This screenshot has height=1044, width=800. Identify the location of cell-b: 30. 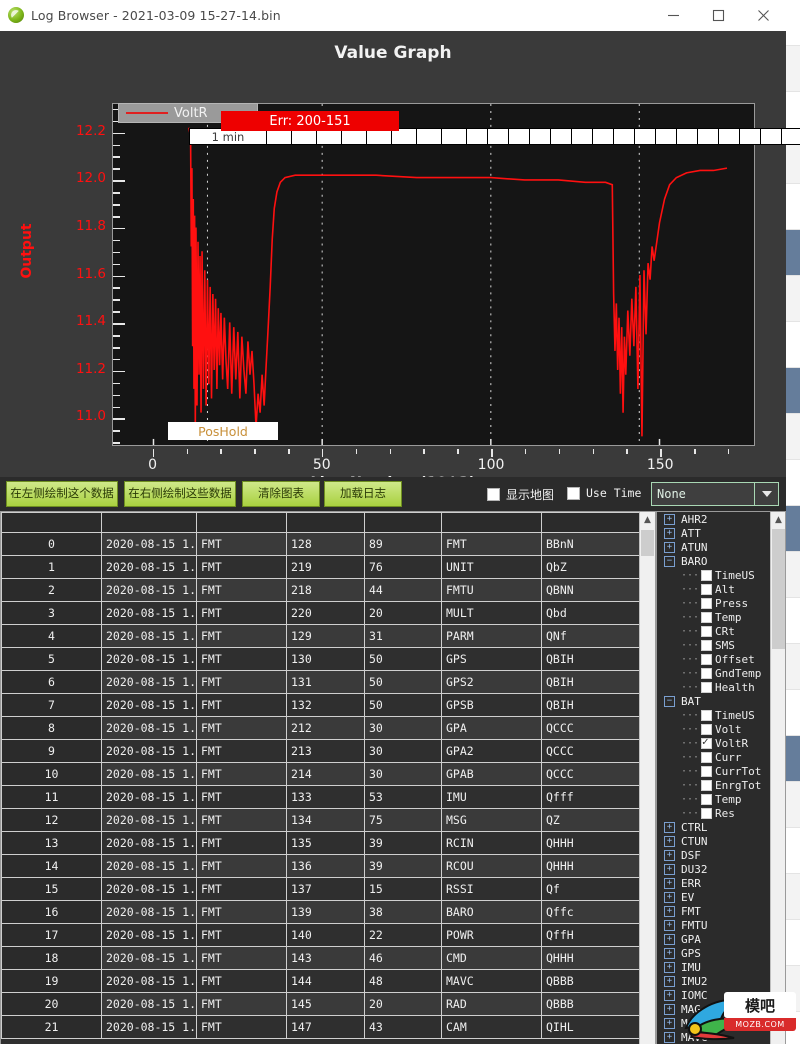
(403, 774).